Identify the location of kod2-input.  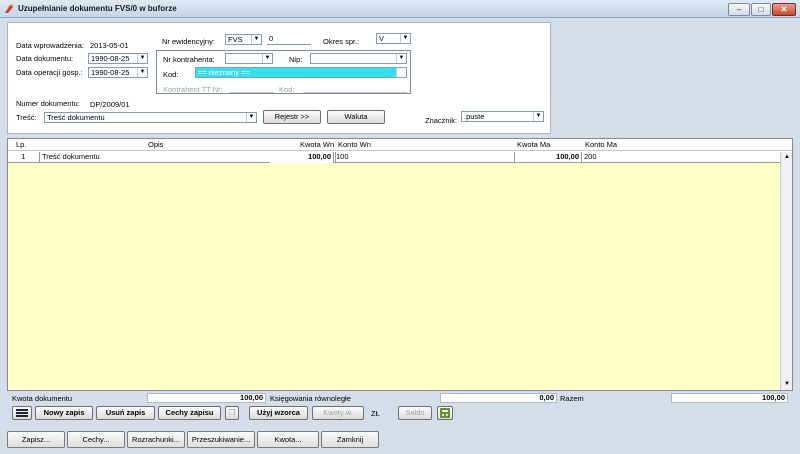
(355, 87).